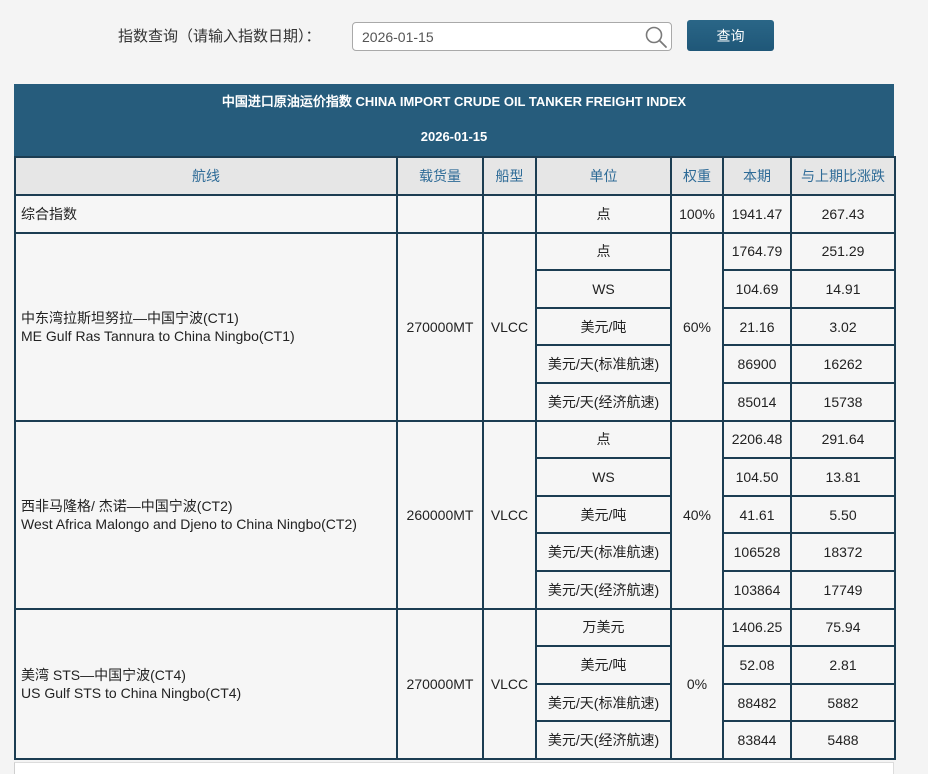 The width and height of the screenshot is (928, 774). I want to click on route-cell-composite: 综合指数, so click(206, 214).